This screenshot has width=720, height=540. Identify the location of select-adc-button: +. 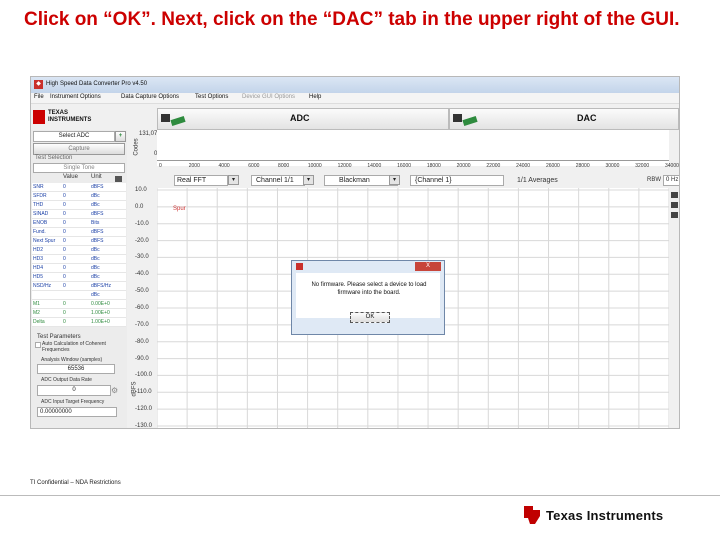
(120, 136).